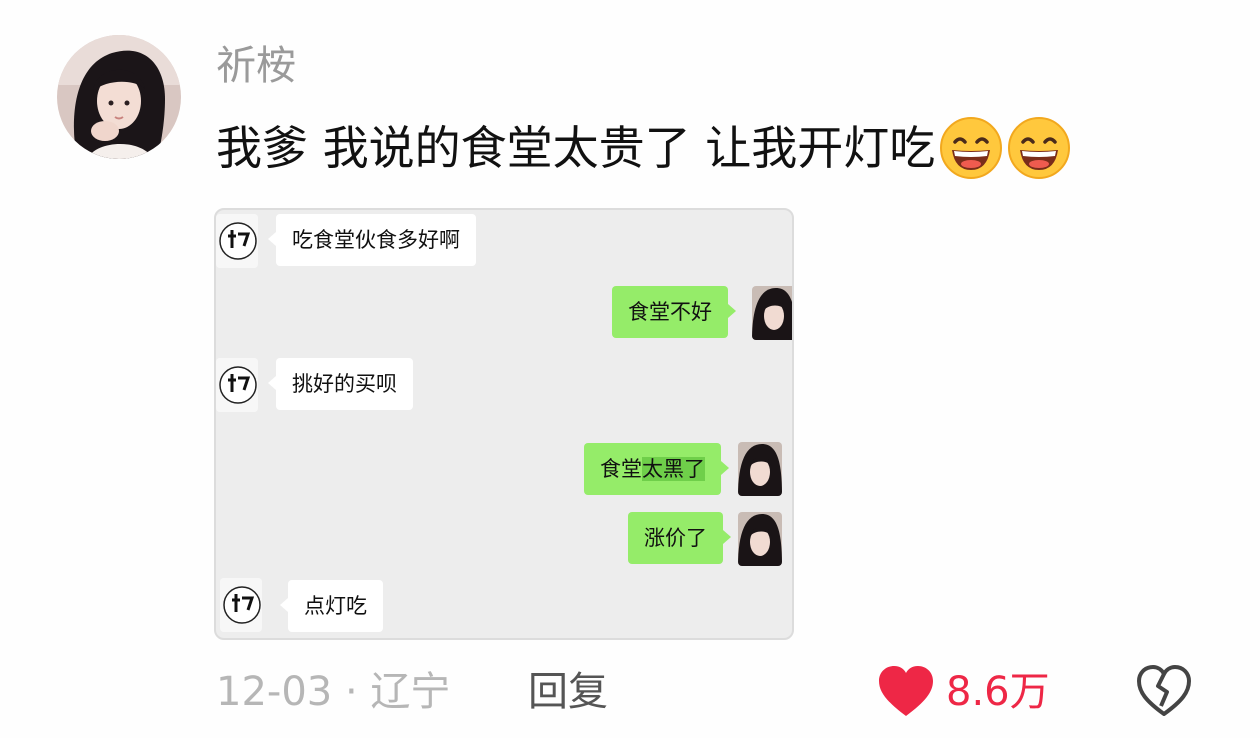  Describe the element at coordinates (576, 148) in the screenshot. I see `comment-text: 我爹 我说的食堂太贵了 让我开灯吃` at that location.